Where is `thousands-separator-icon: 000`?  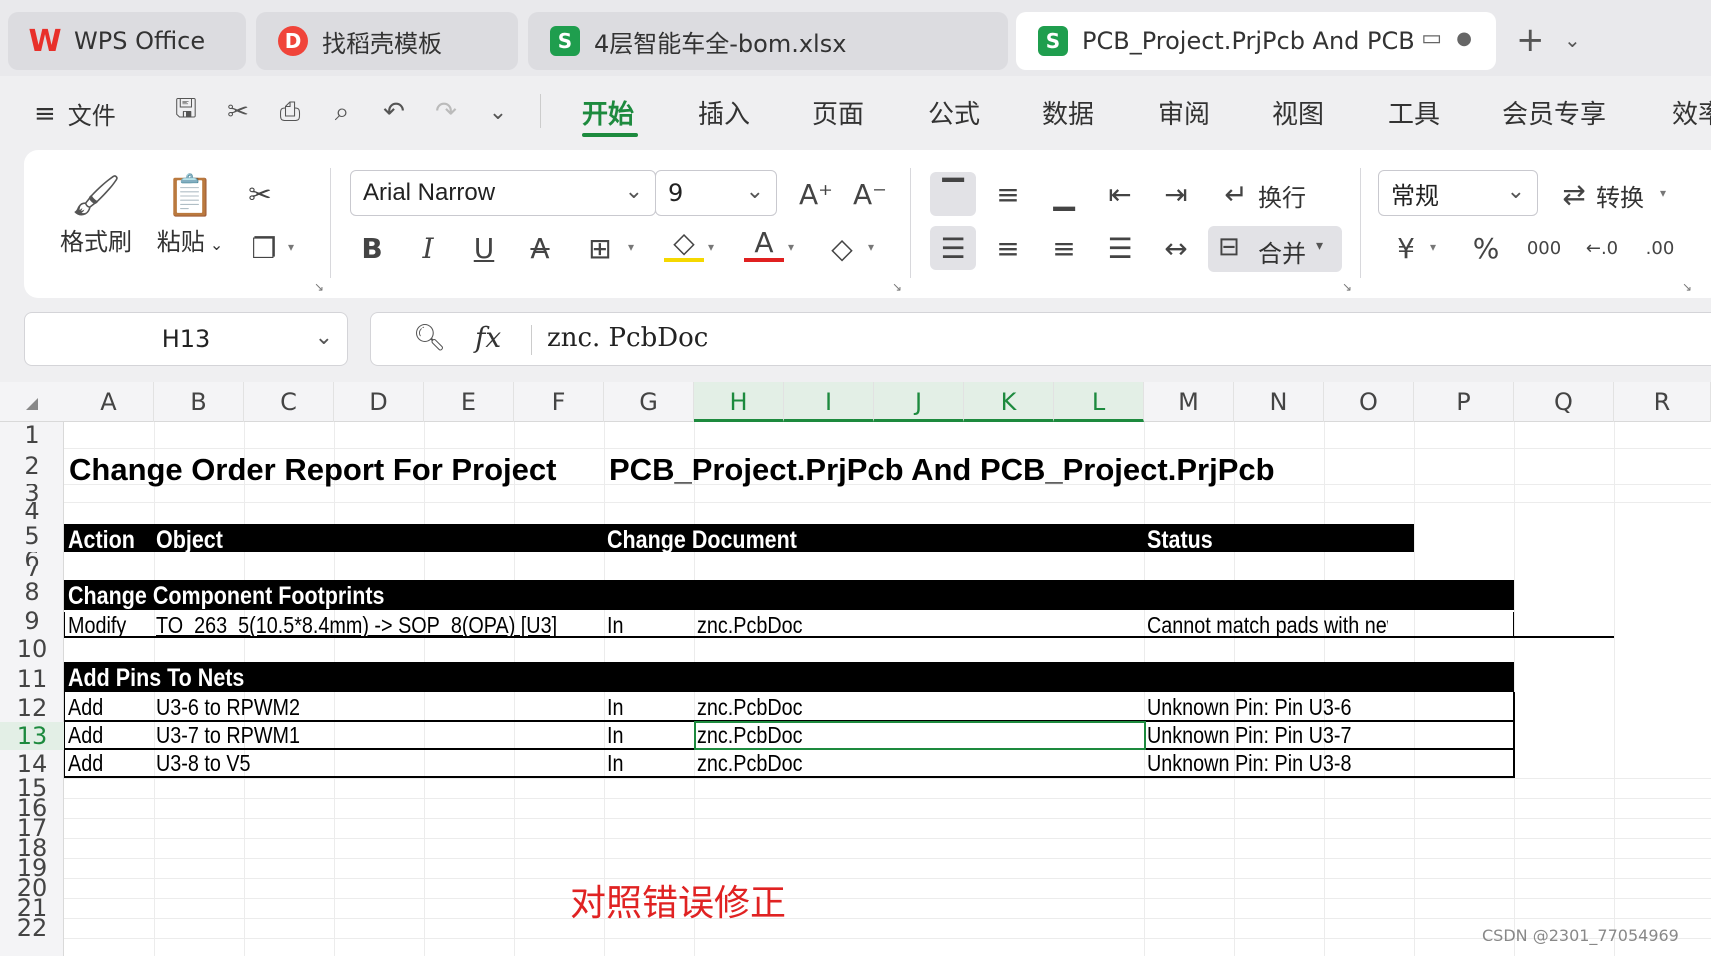 thousands-separator-icon: 000 is located at coordinates (1544, 248).